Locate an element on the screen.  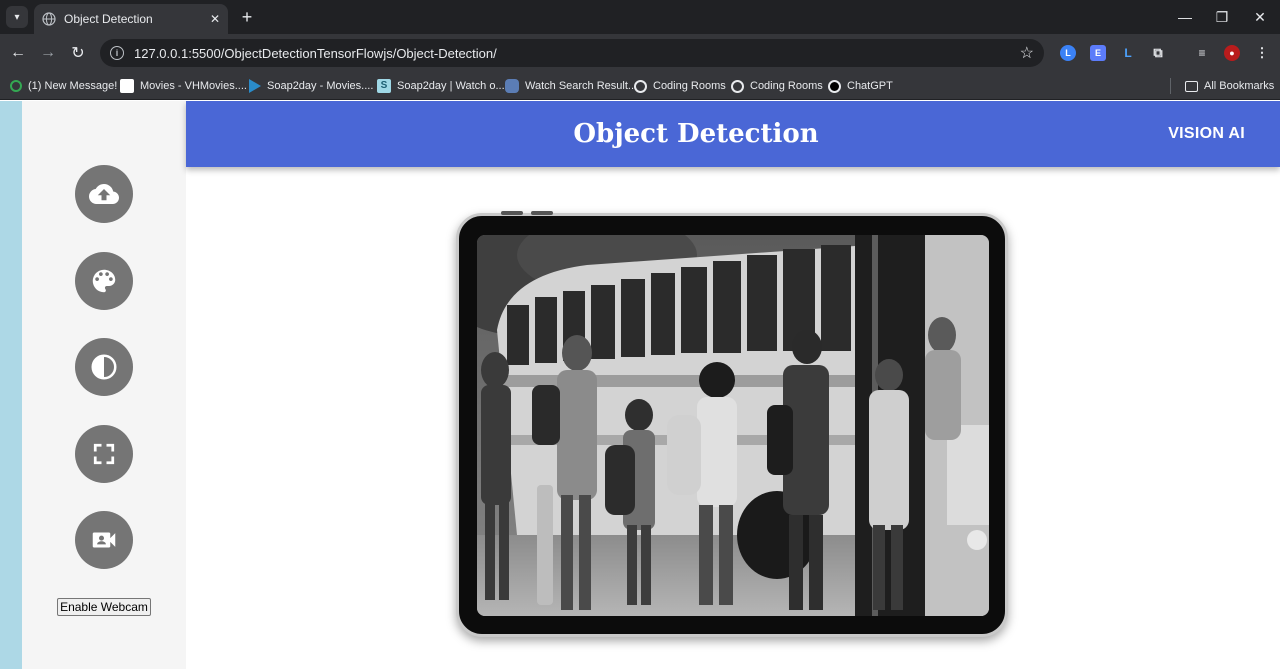
chevron-down-icon: ▾ is located at coordinates (17, 17).